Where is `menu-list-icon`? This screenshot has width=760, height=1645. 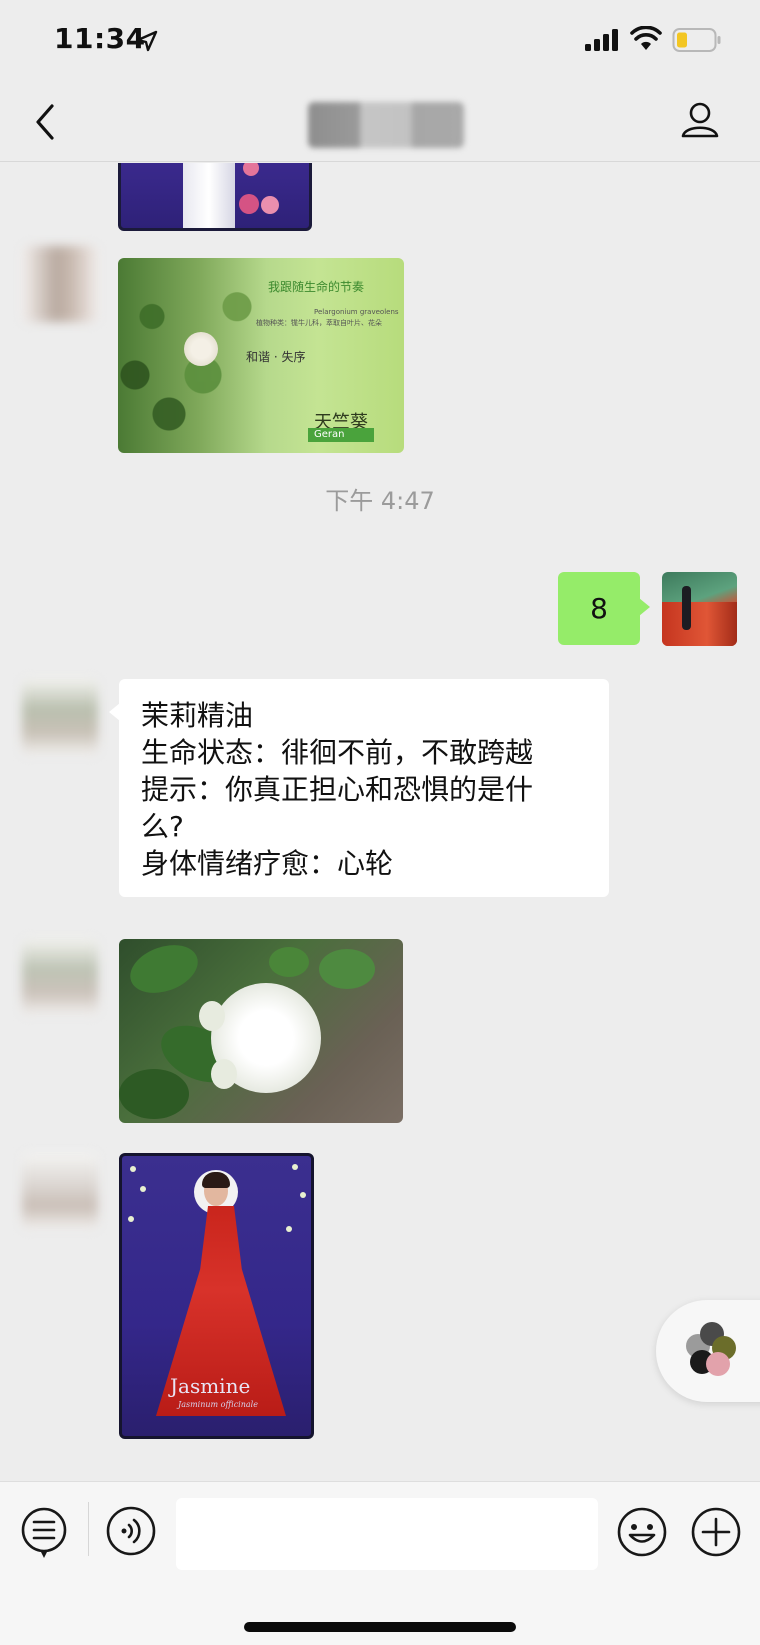 menu-list-icon is located at coordinates (44, 1534).